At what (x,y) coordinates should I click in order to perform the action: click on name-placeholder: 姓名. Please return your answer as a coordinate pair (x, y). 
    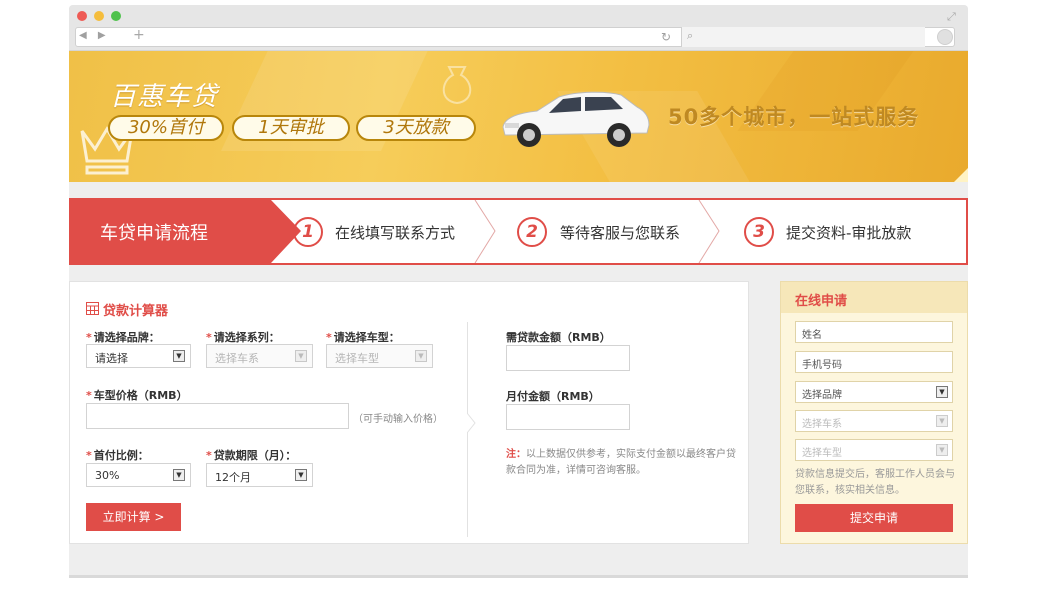
    Looking at the image, I should click on (812, 335).